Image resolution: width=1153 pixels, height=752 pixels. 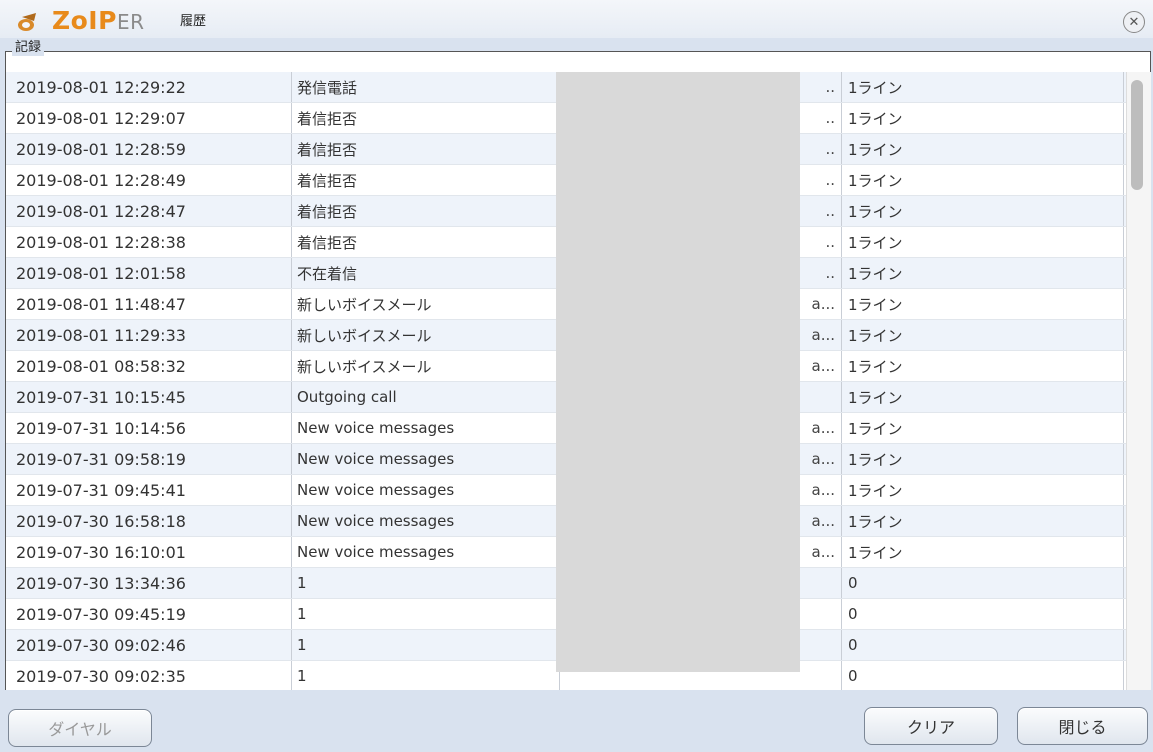 What do you see at coordinates (149, 242) in the screenshot?
I see `cell-time: 2019-08-01 12:28:38` at bounding box center [149, 242].